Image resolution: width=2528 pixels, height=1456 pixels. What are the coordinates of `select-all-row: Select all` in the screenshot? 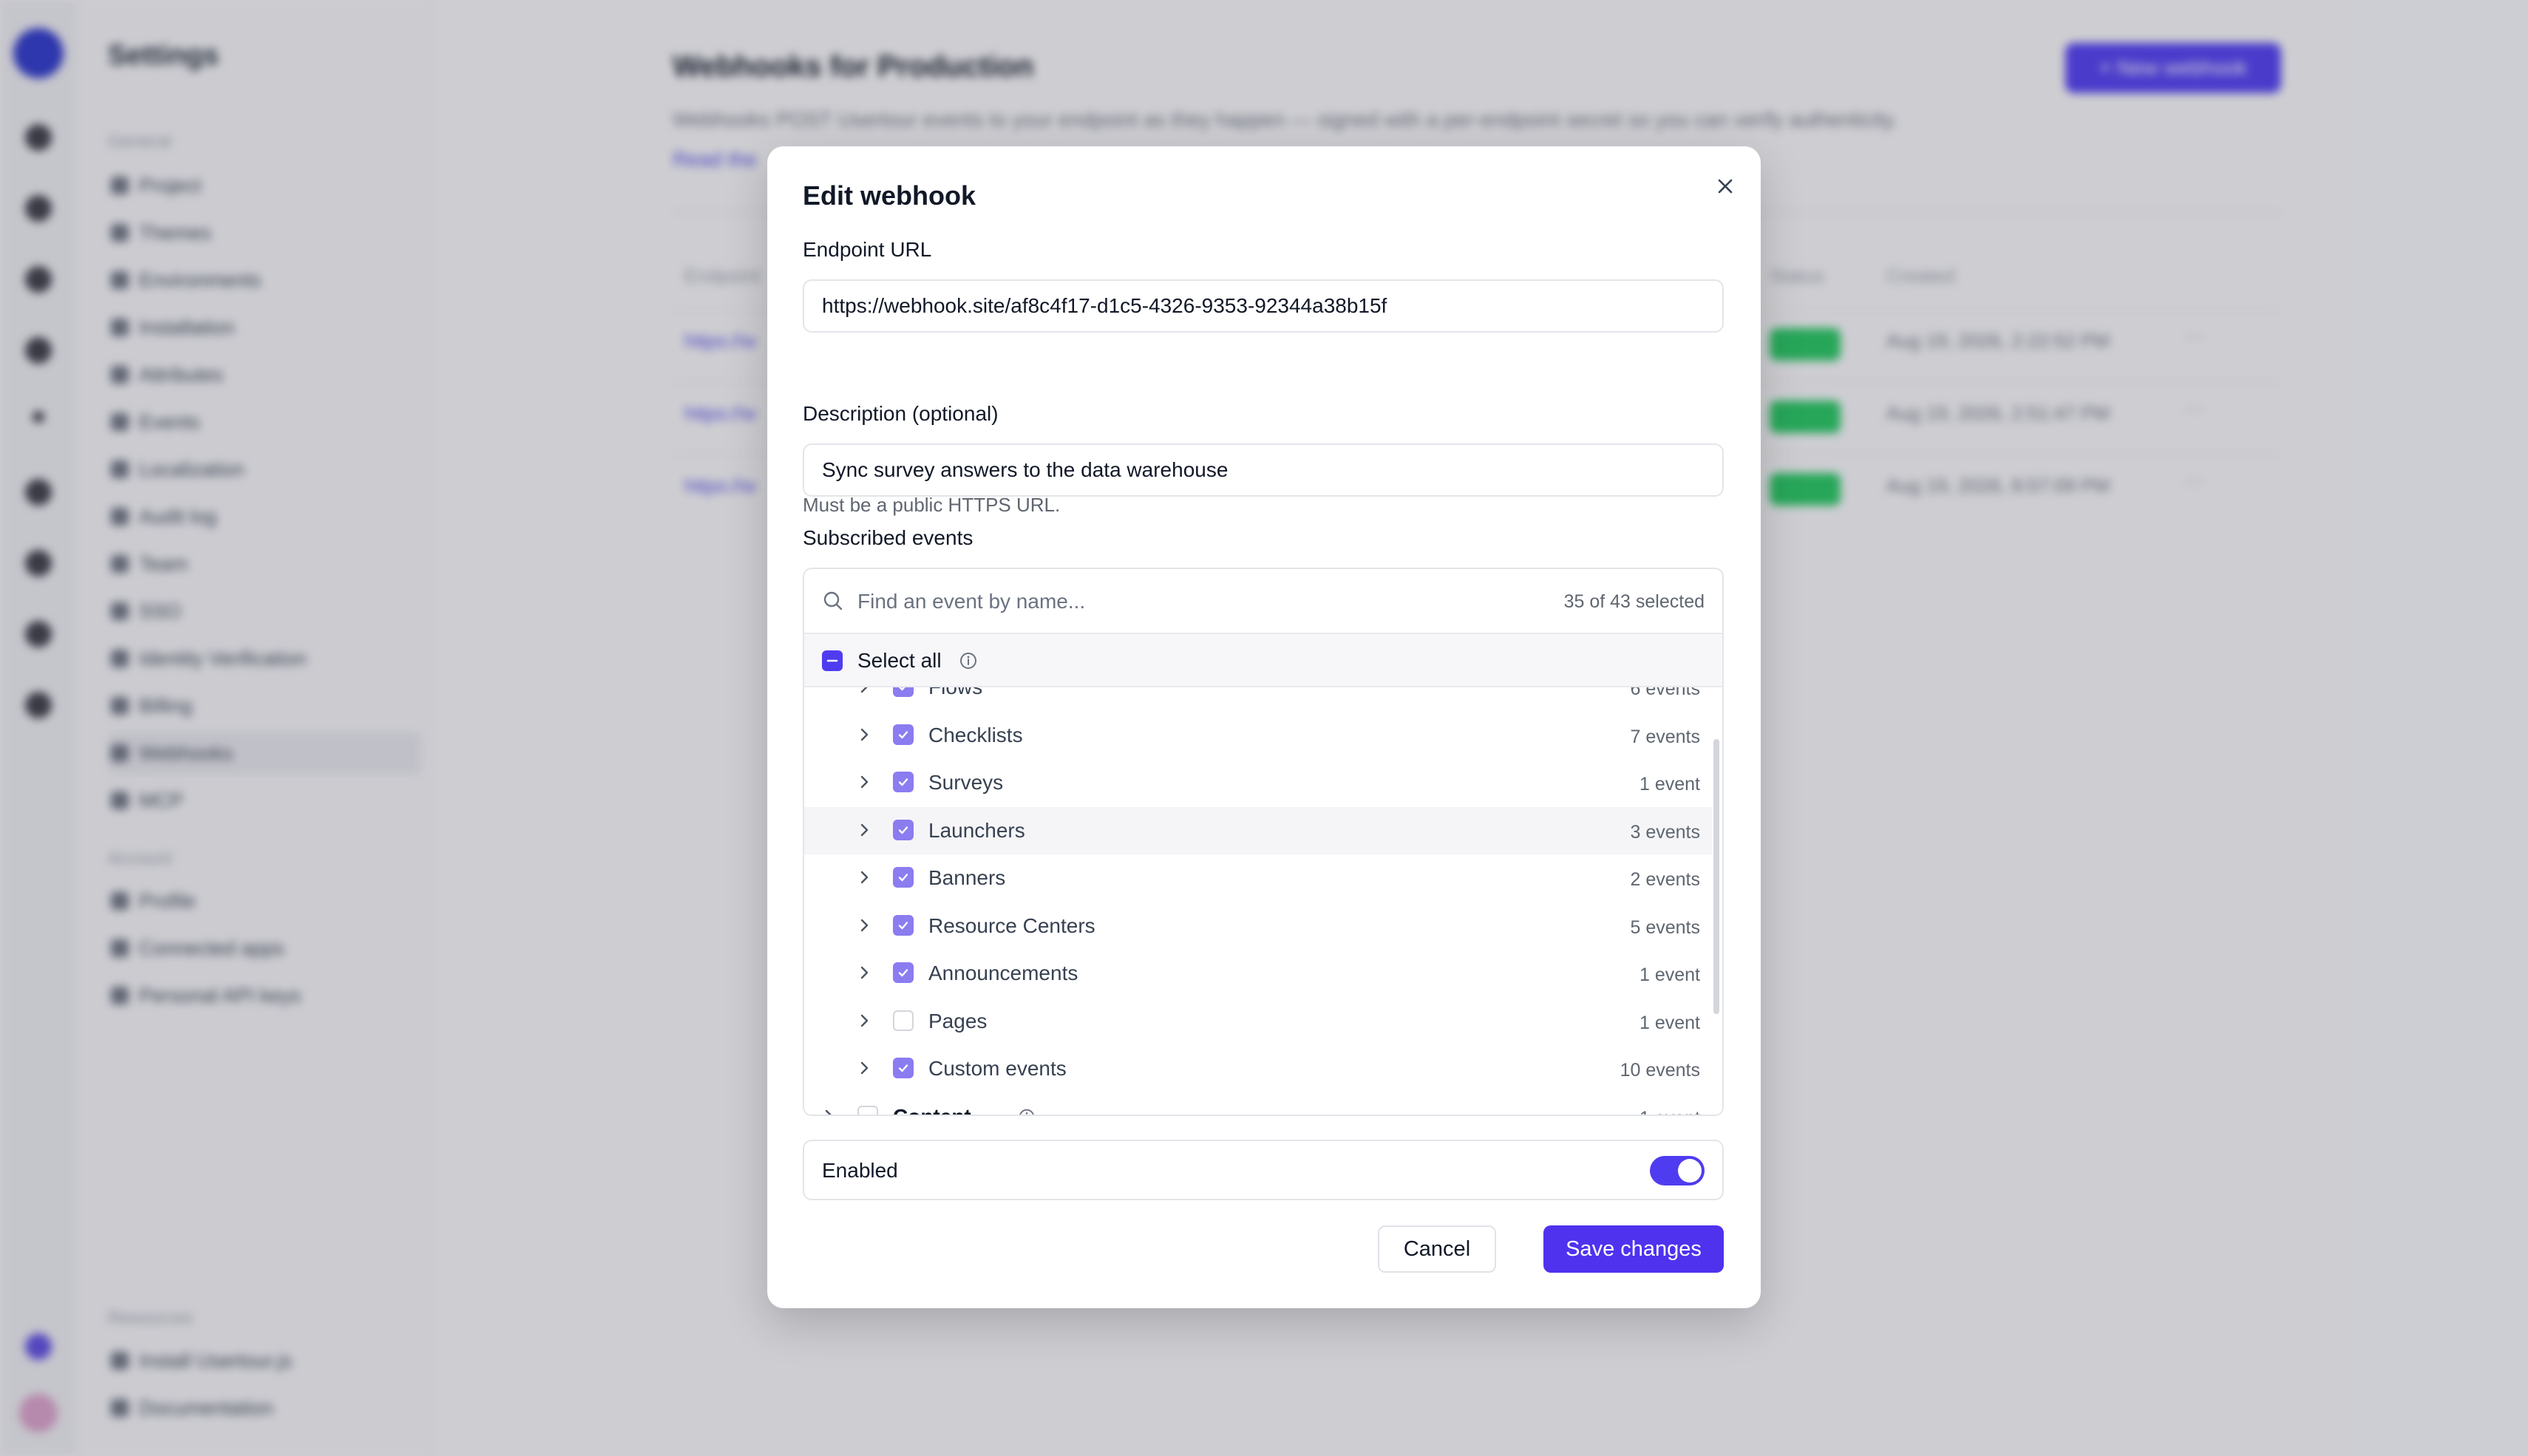 It's located at (1263, 660).